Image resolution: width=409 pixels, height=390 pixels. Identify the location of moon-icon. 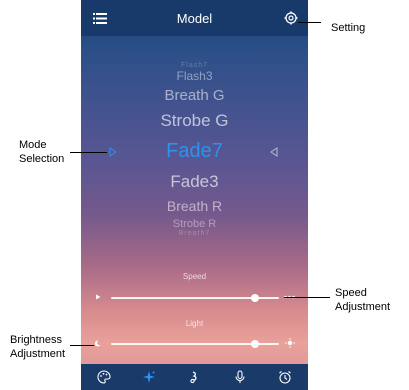
(97, 343).